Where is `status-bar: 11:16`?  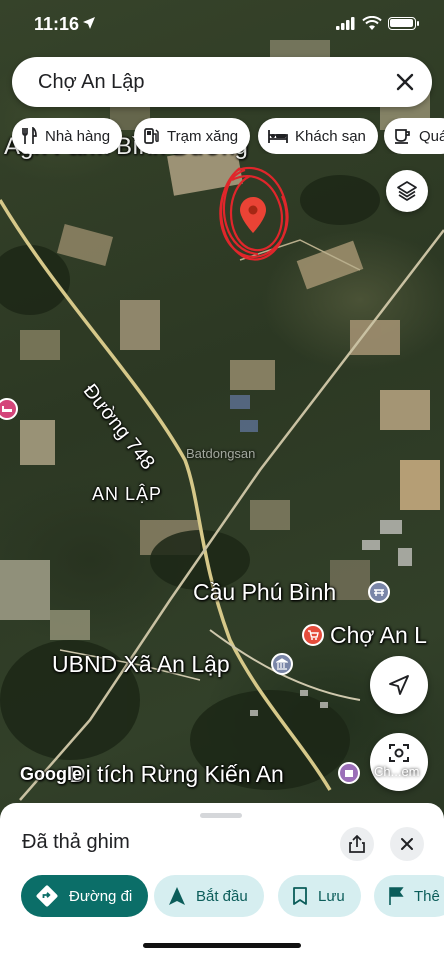 status-bar: 11:16 is located at coordinates (222, 24).